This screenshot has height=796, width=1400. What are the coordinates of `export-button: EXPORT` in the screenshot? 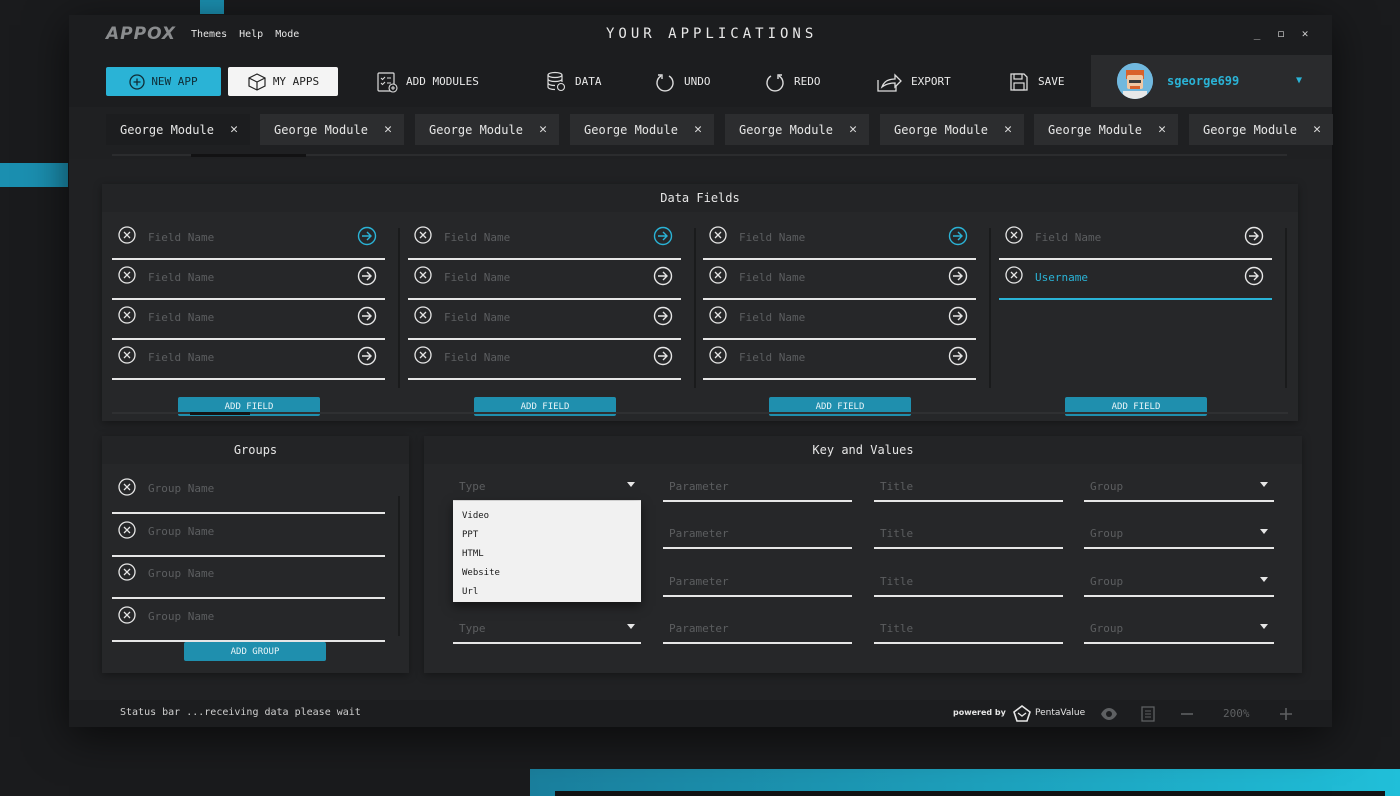 It's located at (913, 81).